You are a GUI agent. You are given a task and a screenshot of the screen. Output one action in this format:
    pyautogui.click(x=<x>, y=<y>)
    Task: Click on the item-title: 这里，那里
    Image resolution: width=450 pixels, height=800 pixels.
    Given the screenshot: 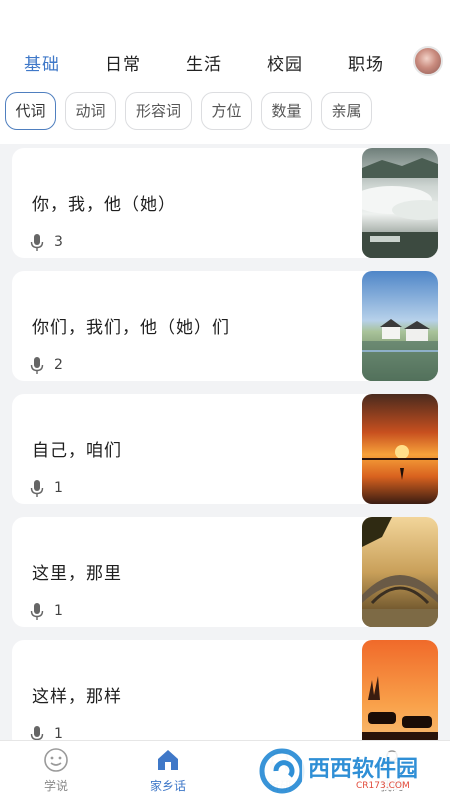 What is the action you would take?
    pyautogui.click(x=77, y=574)
    